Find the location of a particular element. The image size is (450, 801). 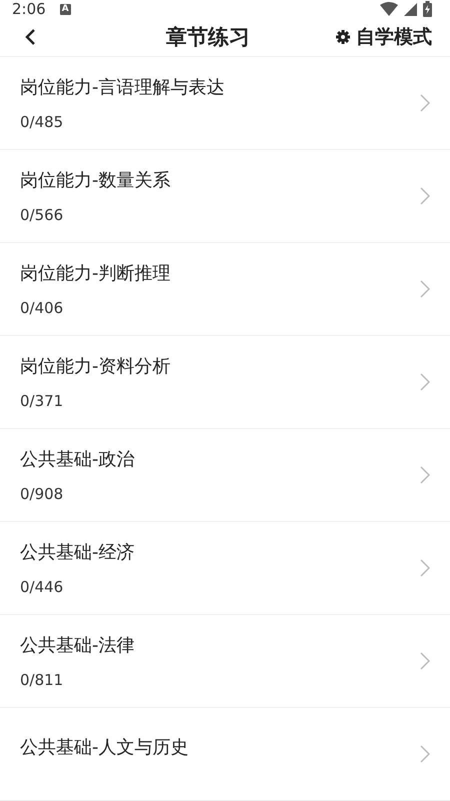

chapter-title: 公共基础-法律 is located at coordinates (78, 645).